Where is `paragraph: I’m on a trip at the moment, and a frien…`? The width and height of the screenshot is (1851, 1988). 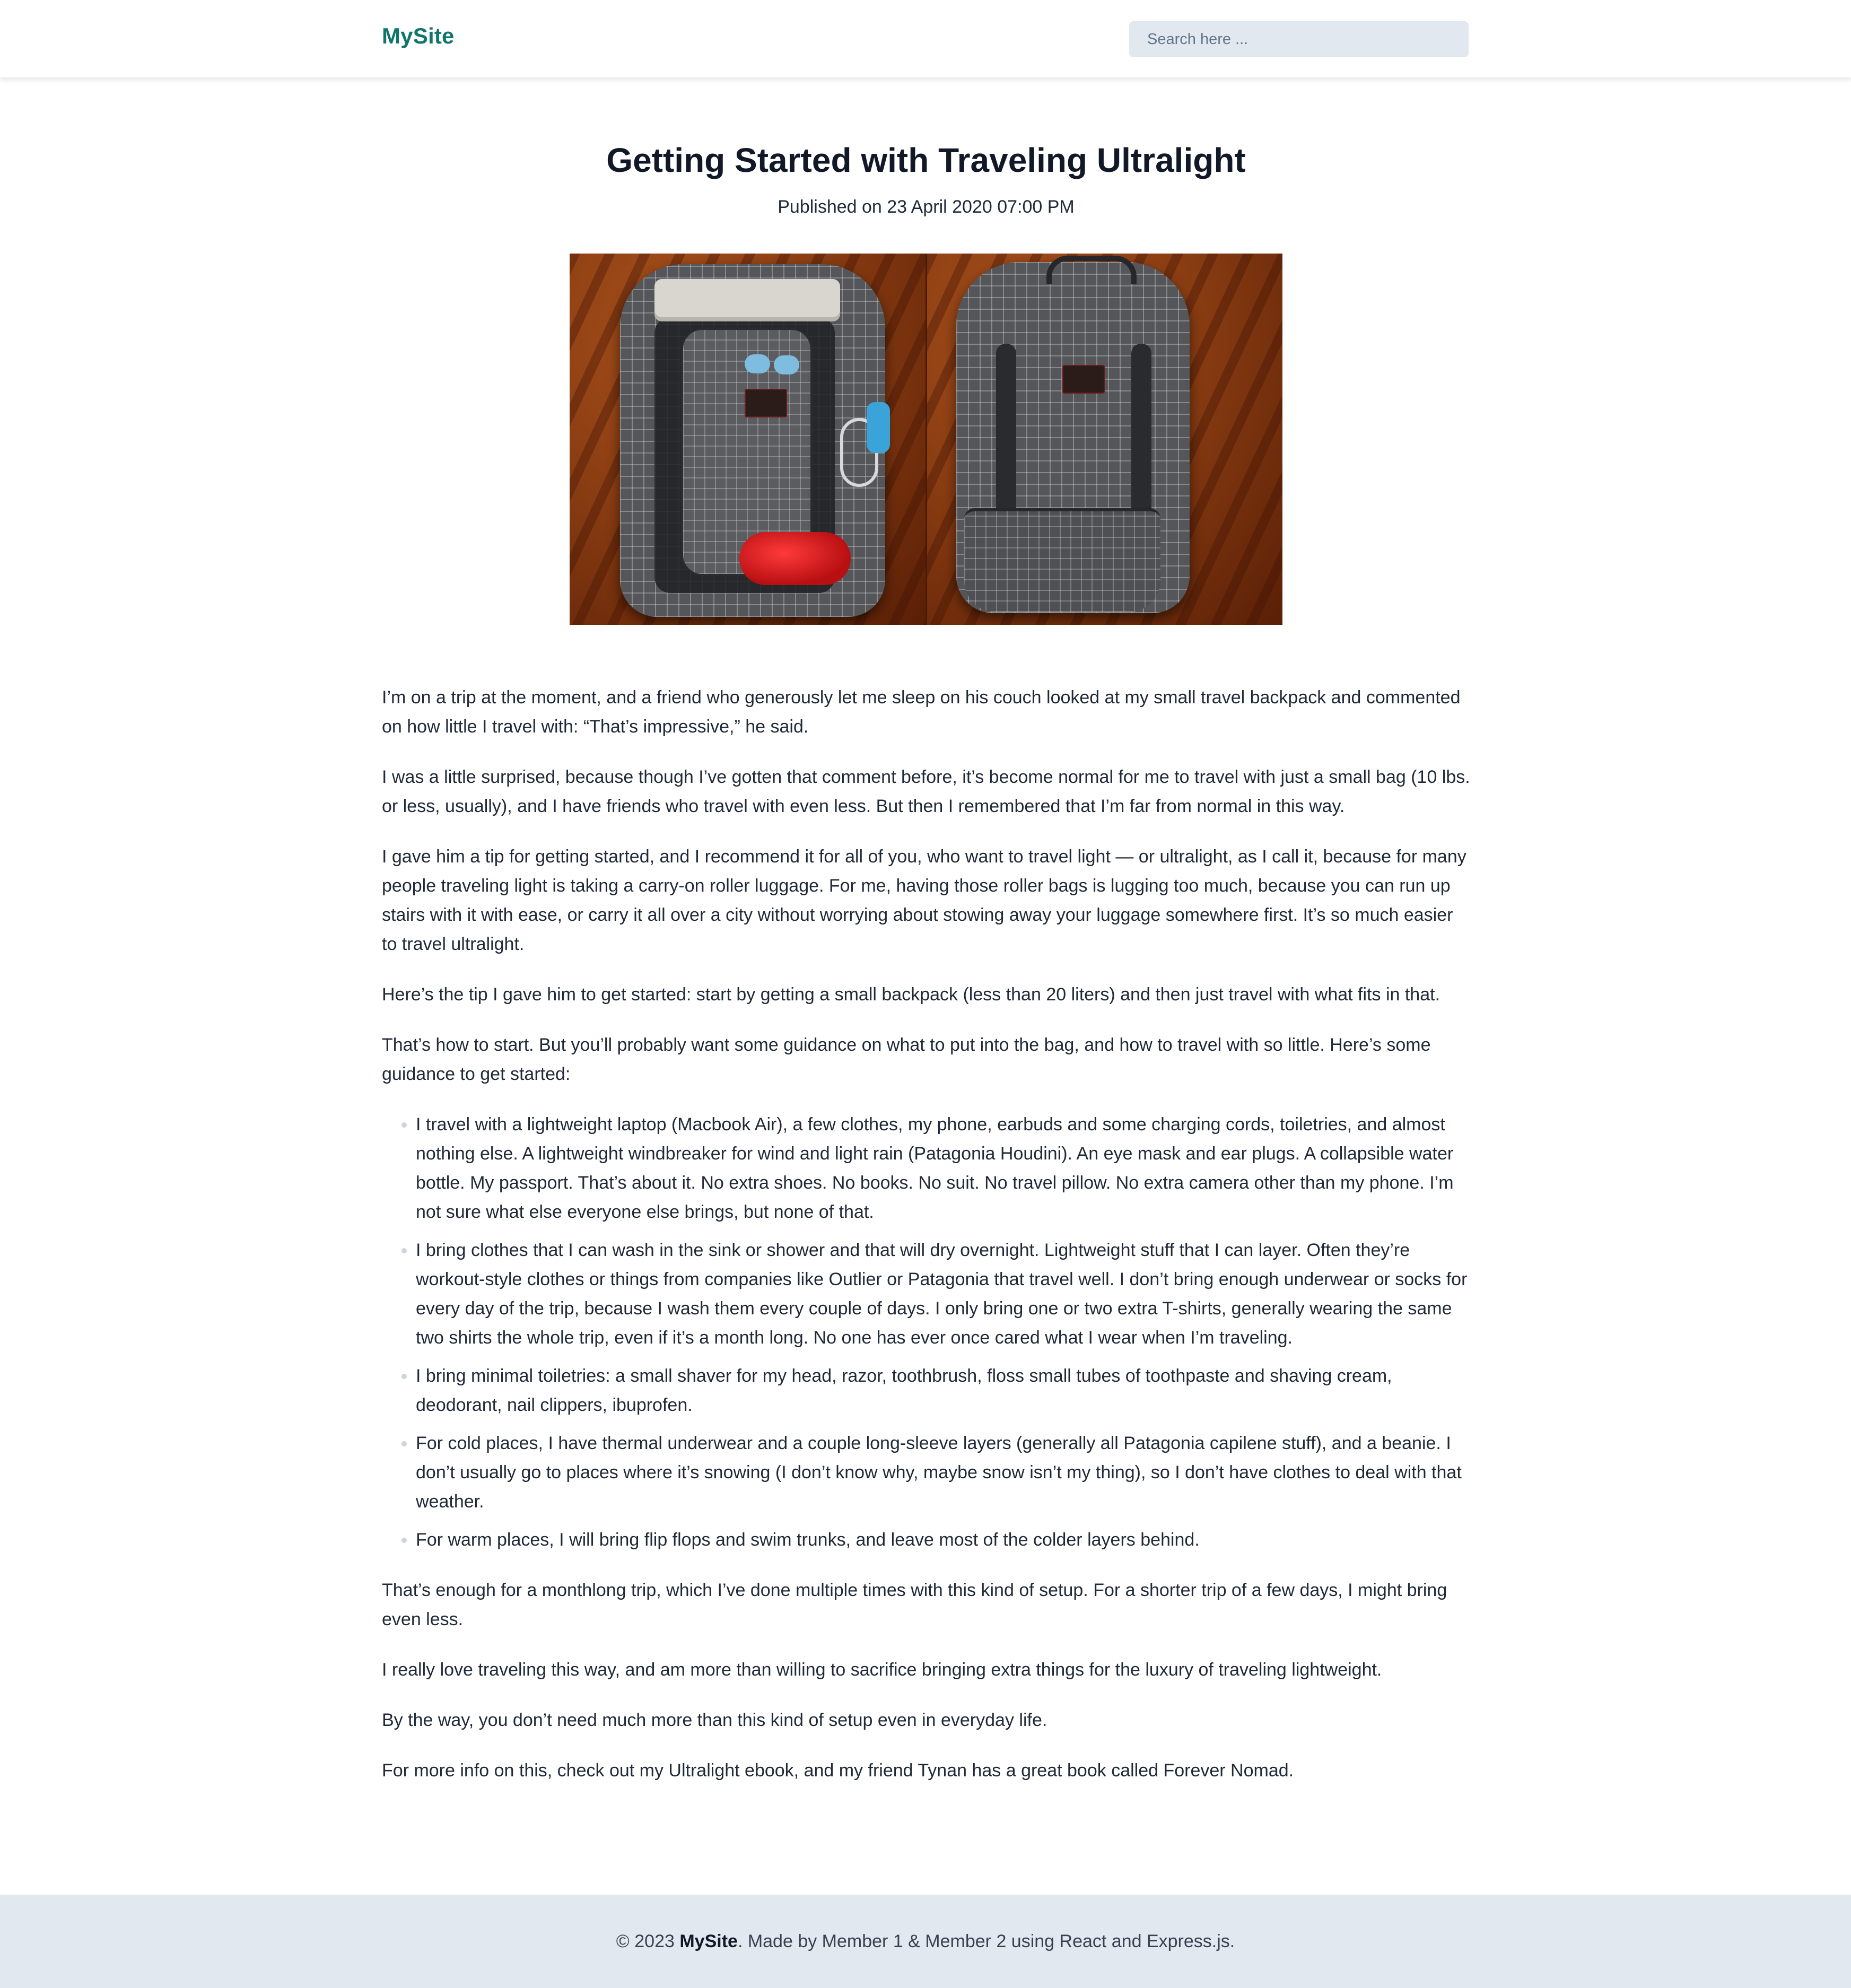 paragraph: I’m on a trip at the moment, and a frien… is located at coordinates (922, 712).